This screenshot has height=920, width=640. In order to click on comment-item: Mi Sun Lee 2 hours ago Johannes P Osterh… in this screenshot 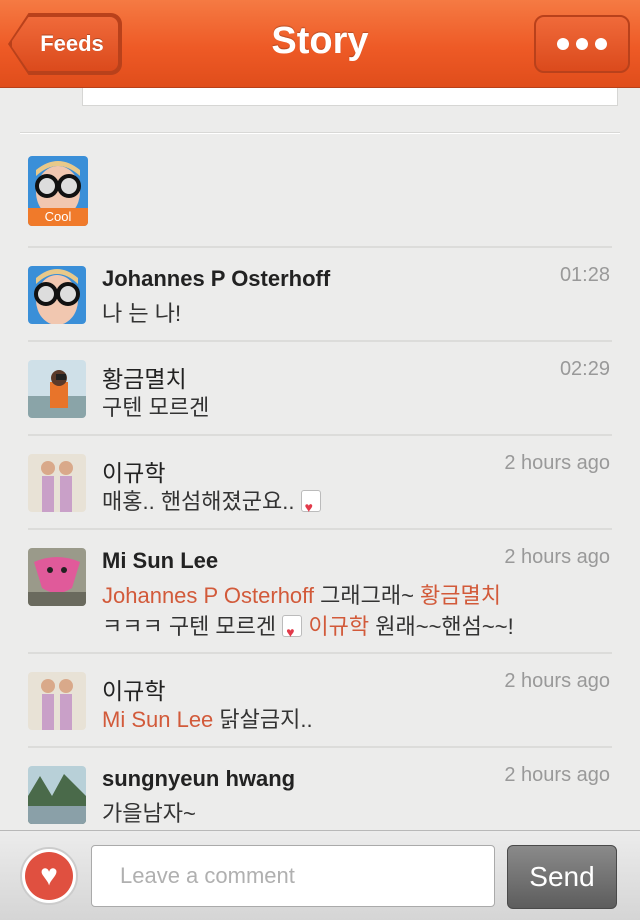, I will do `click(320, 590)`.